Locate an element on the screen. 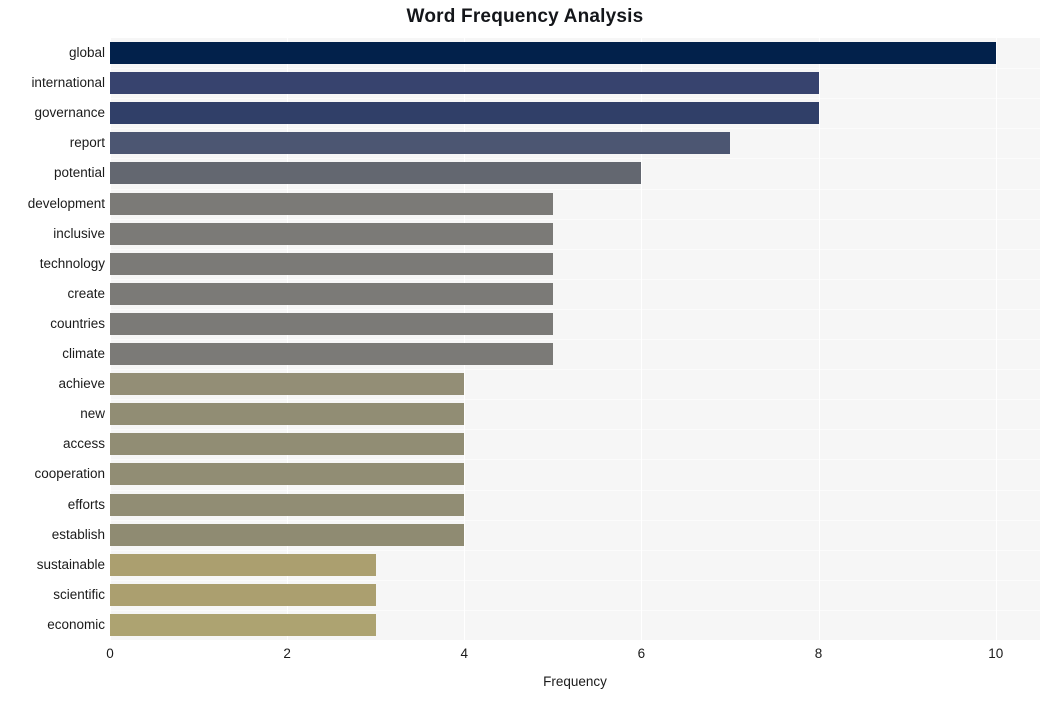 The height and width of the screenshot is (701, 1050). y-axis-tick-label: potential is located at coordinates (79, 173).